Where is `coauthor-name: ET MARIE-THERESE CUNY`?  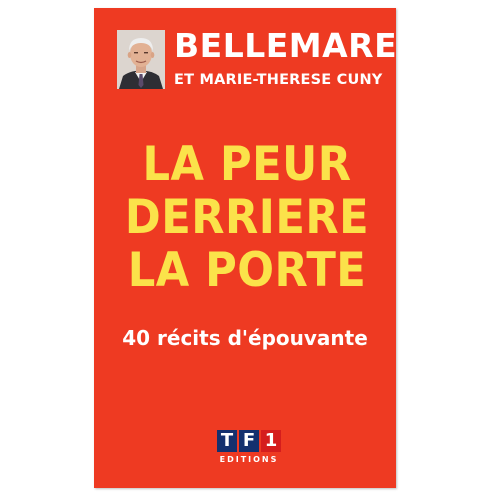 coauthor-name: ET MARIE-THERESE CUNY is located at coordinates (278, 80).